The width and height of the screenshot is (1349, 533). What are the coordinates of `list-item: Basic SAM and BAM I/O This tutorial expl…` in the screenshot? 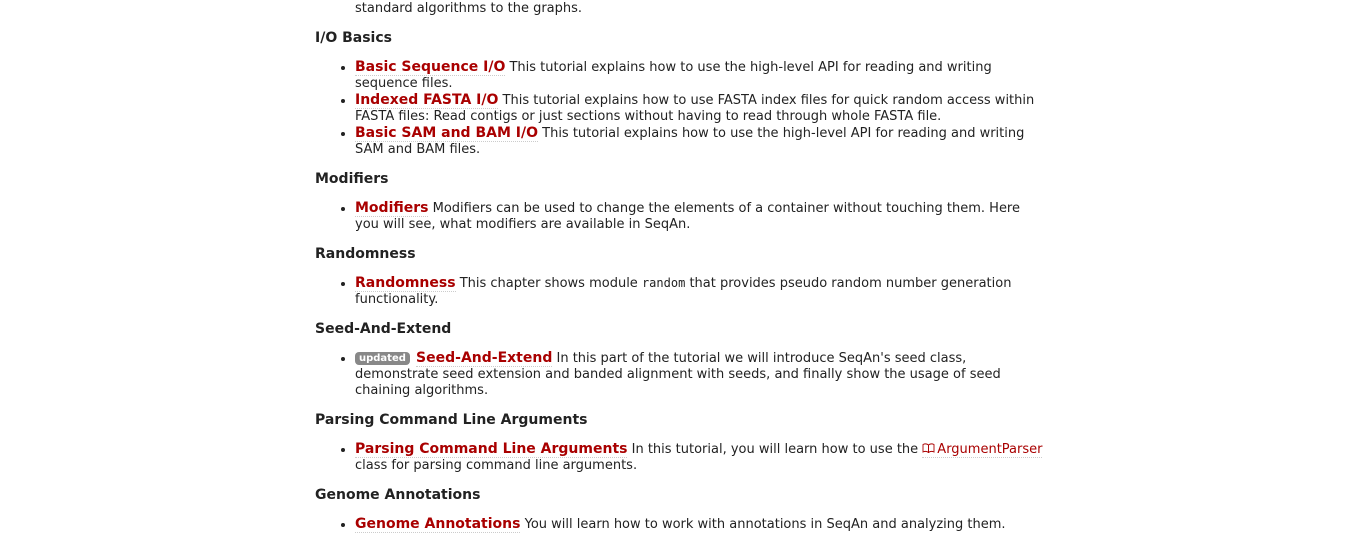 It's located at (700, 141).